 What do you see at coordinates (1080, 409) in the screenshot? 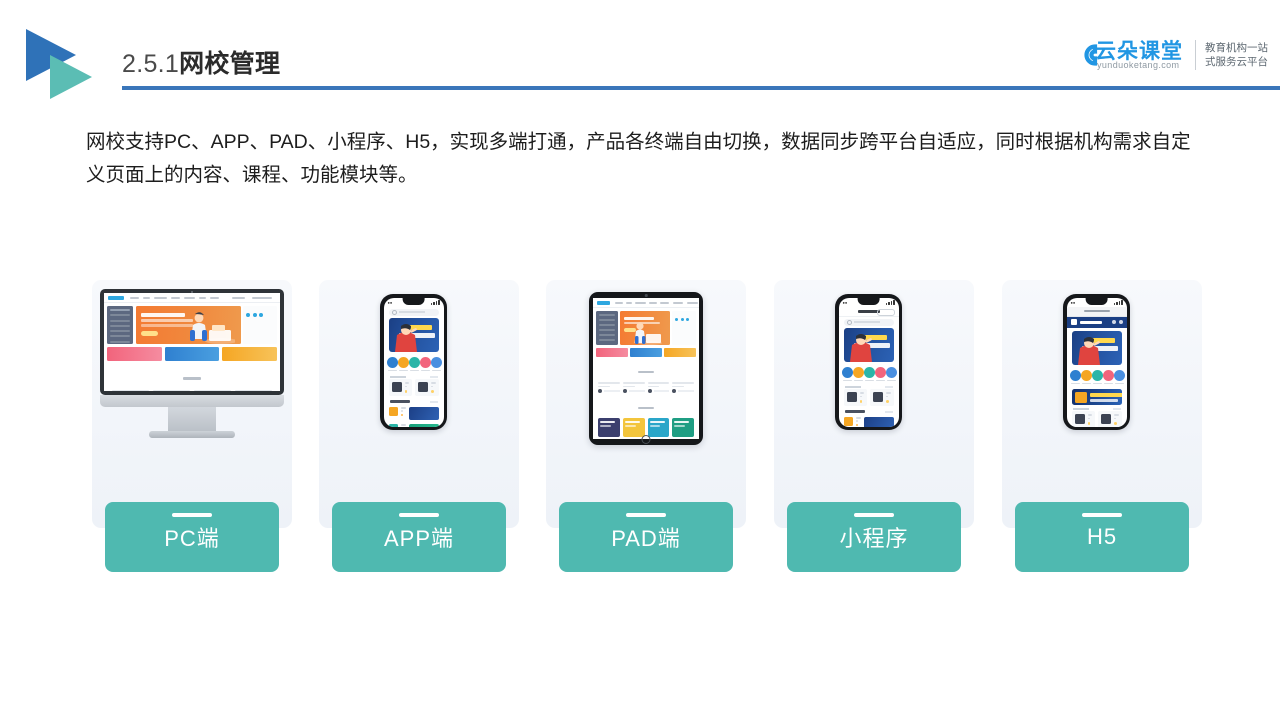
I see `section-title` at bounding box center [1080, 409].